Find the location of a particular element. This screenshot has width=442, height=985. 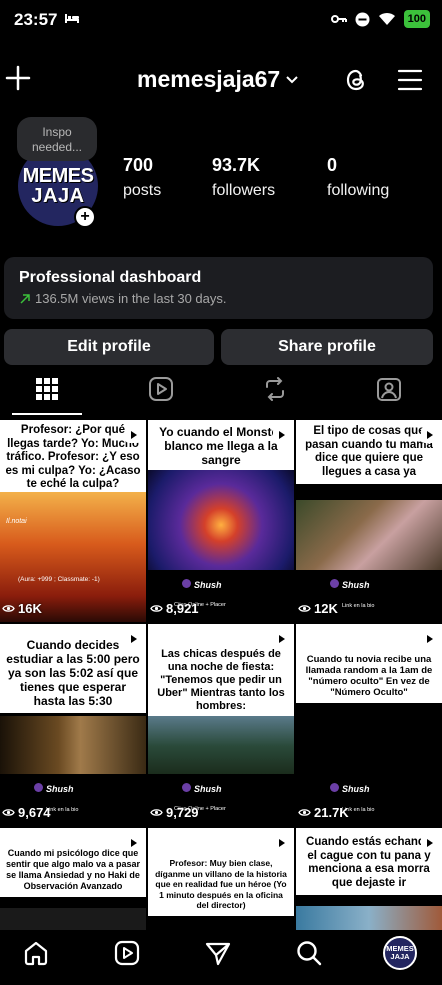

dashboard-subtitle: 136.5M views in the last 30 days. is located at coordinates (218, 298).